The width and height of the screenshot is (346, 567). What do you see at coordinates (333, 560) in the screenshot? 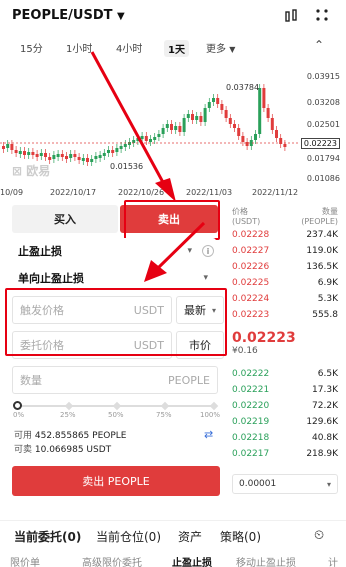
I see `subtab-more: 计` at bounding box center [333, 560].